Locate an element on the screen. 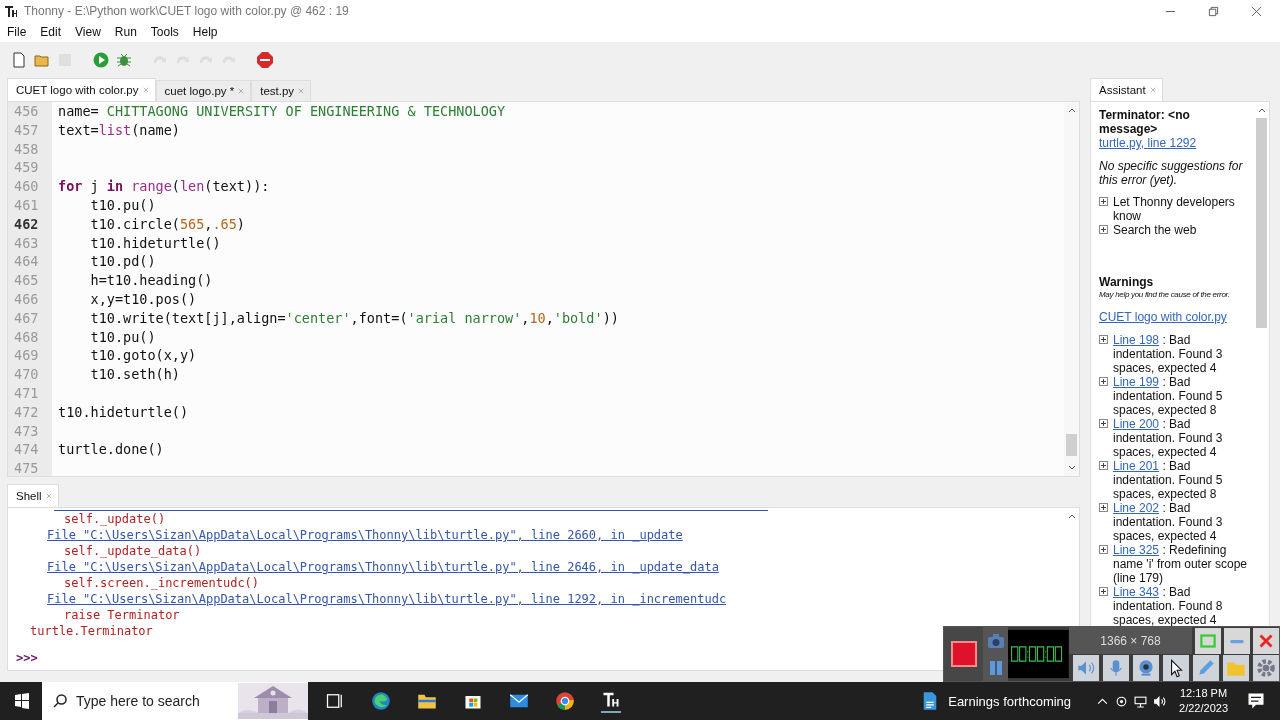  folder-icon is located at coordinates (1236, 667).